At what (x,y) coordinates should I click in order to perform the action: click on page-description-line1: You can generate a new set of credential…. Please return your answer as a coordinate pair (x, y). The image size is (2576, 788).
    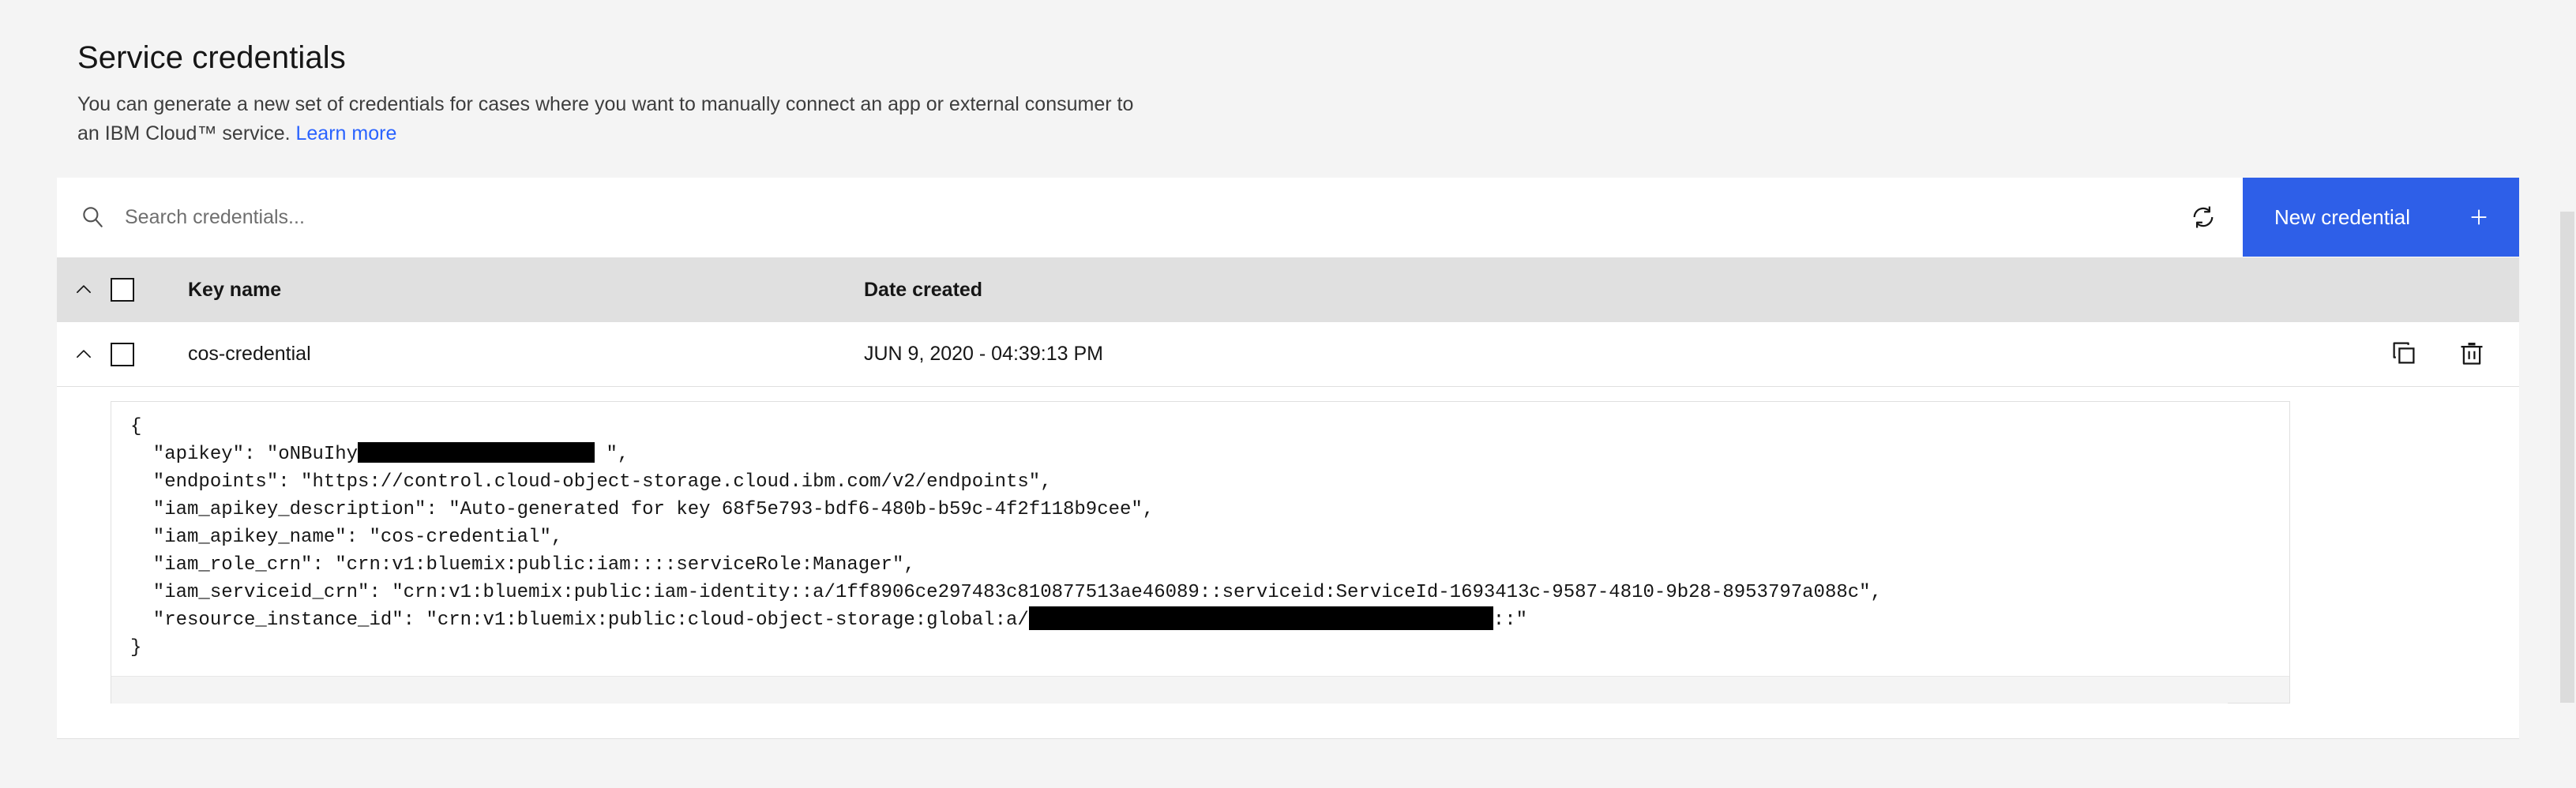
    Looking at the image, I should click on (605, 104).